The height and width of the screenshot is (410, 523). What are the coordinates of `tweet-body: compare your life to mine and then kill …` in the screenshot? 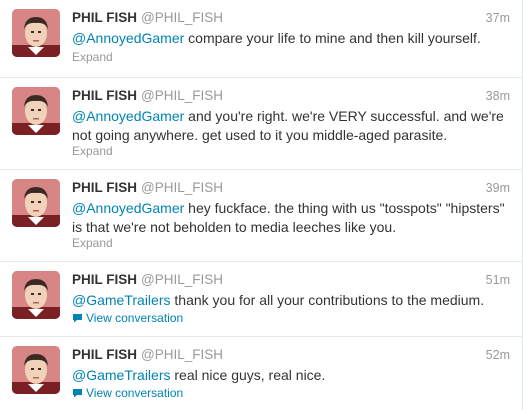 It's located at (332, 38).